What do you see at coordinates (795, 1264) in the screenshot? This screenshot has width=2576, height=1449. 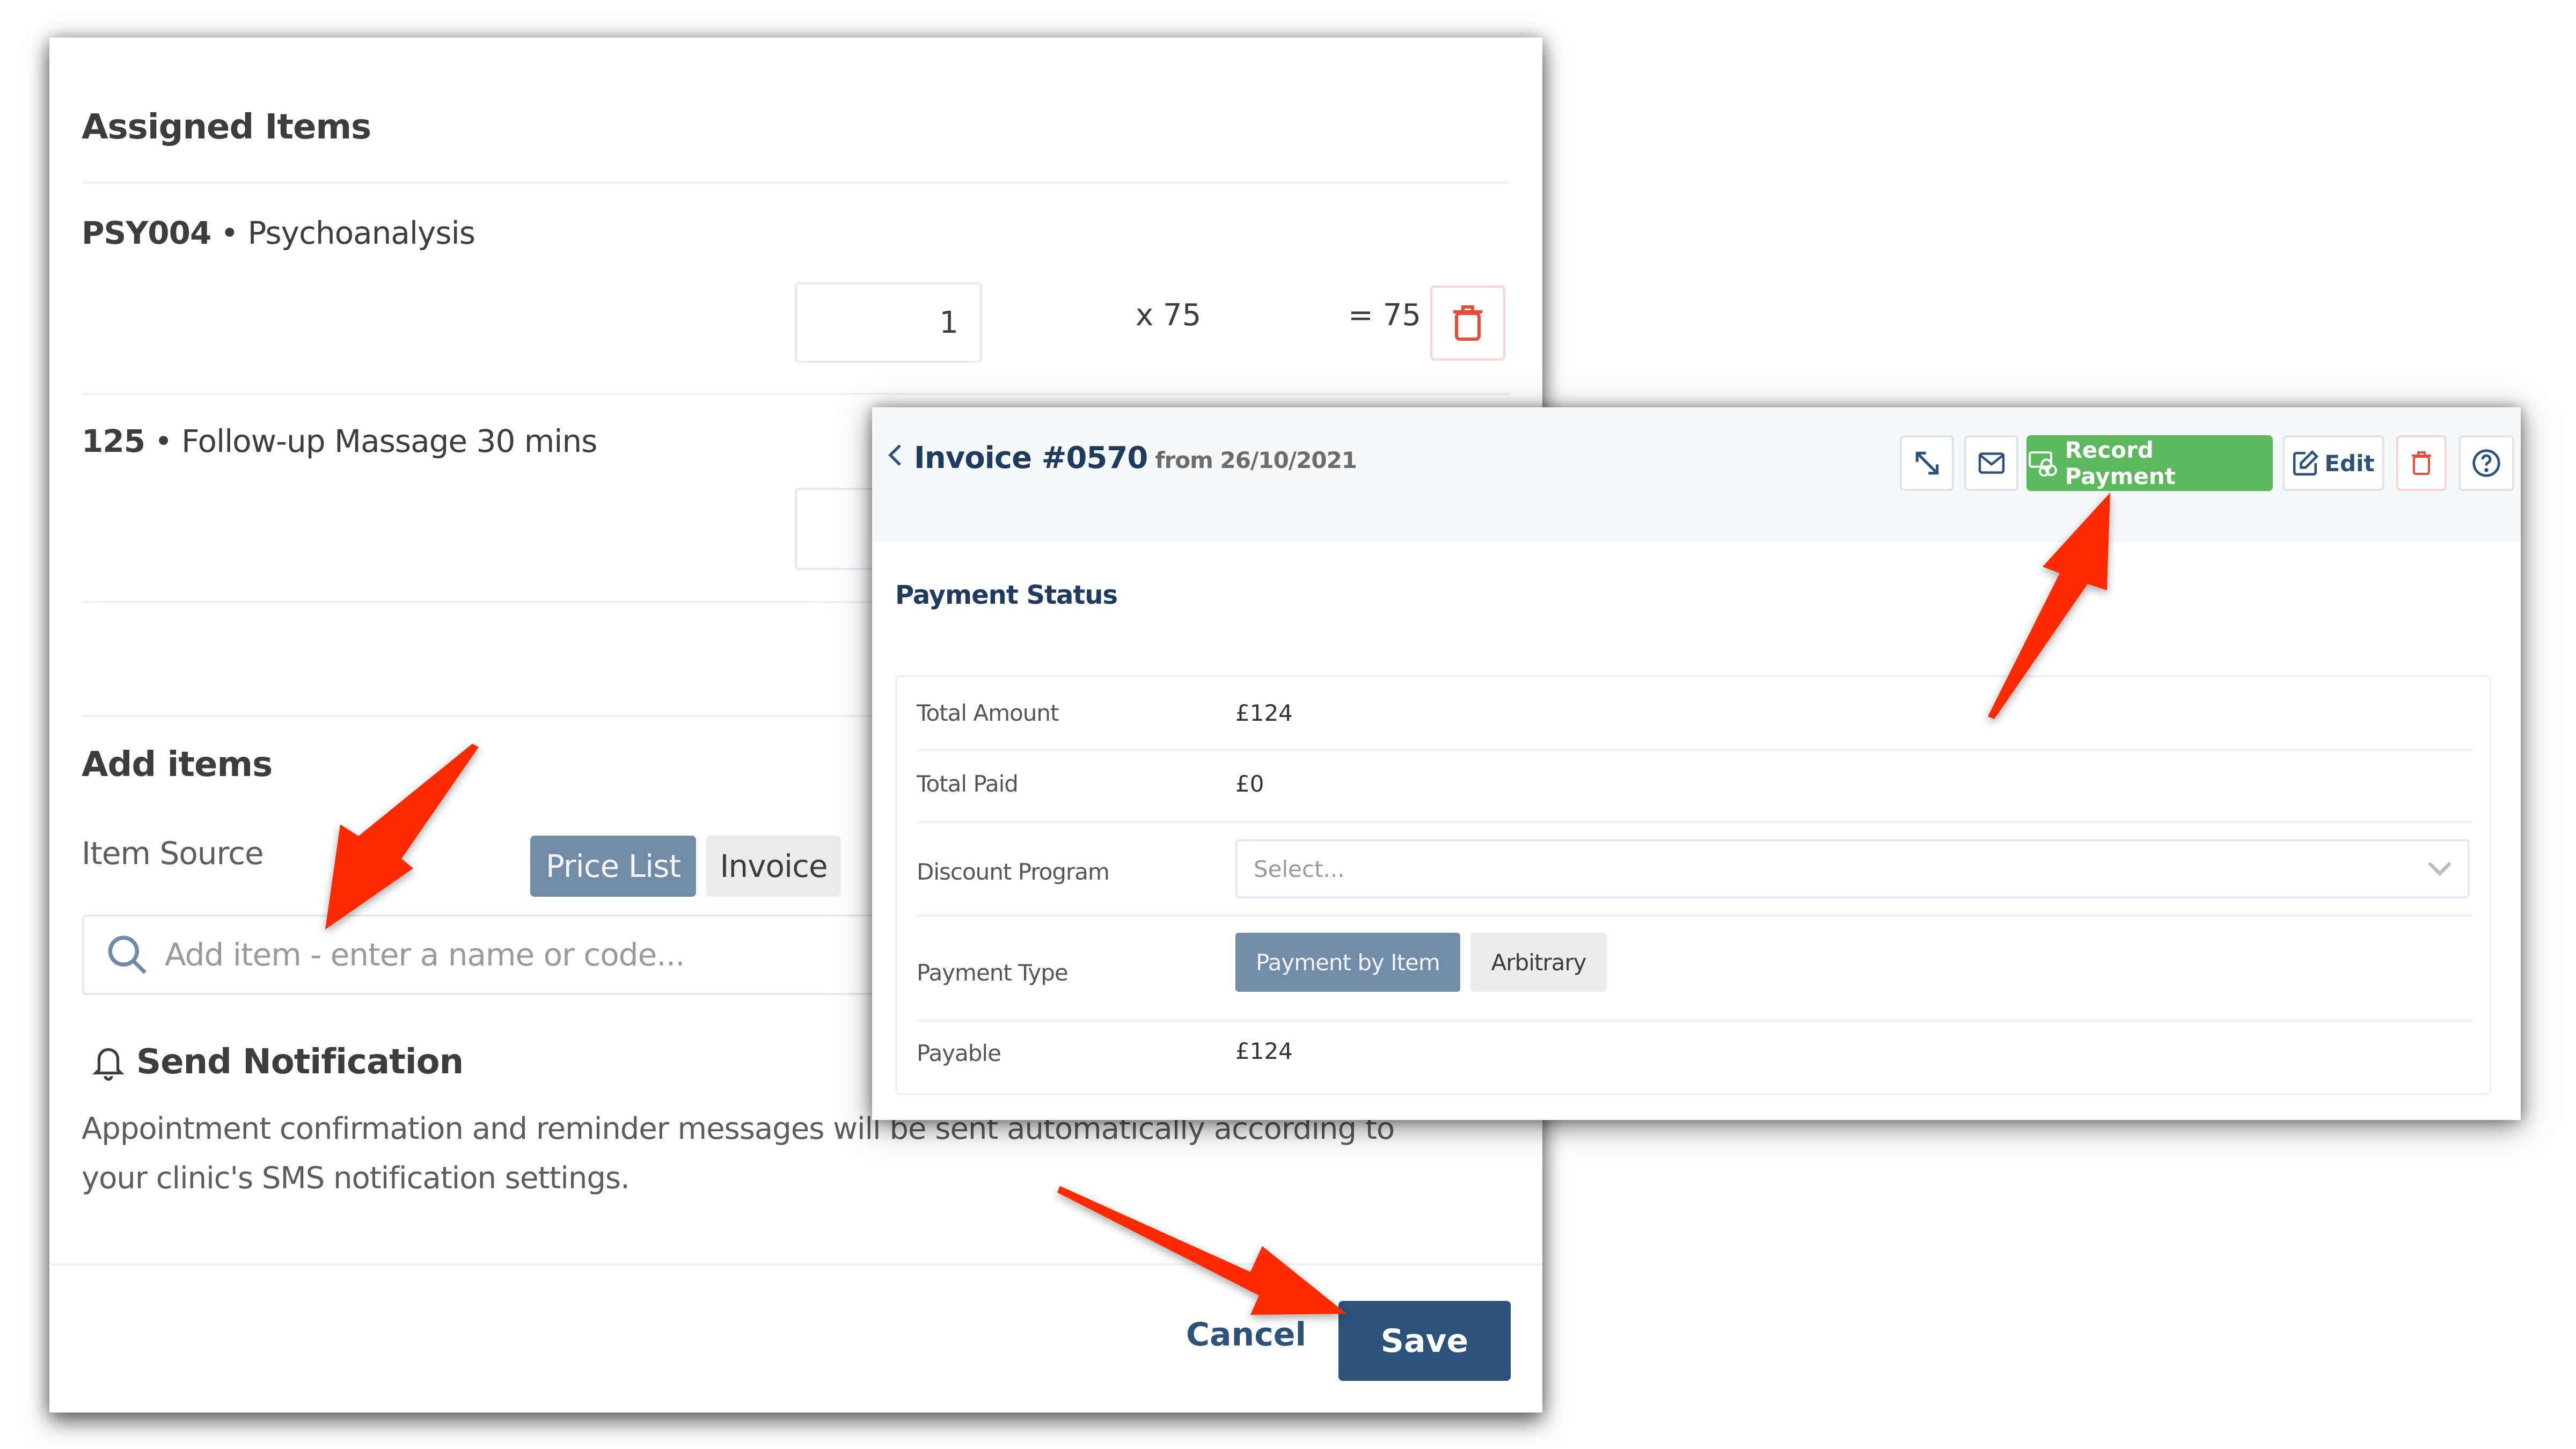 I see `footer-divider` at bounding box center [795, 1264].